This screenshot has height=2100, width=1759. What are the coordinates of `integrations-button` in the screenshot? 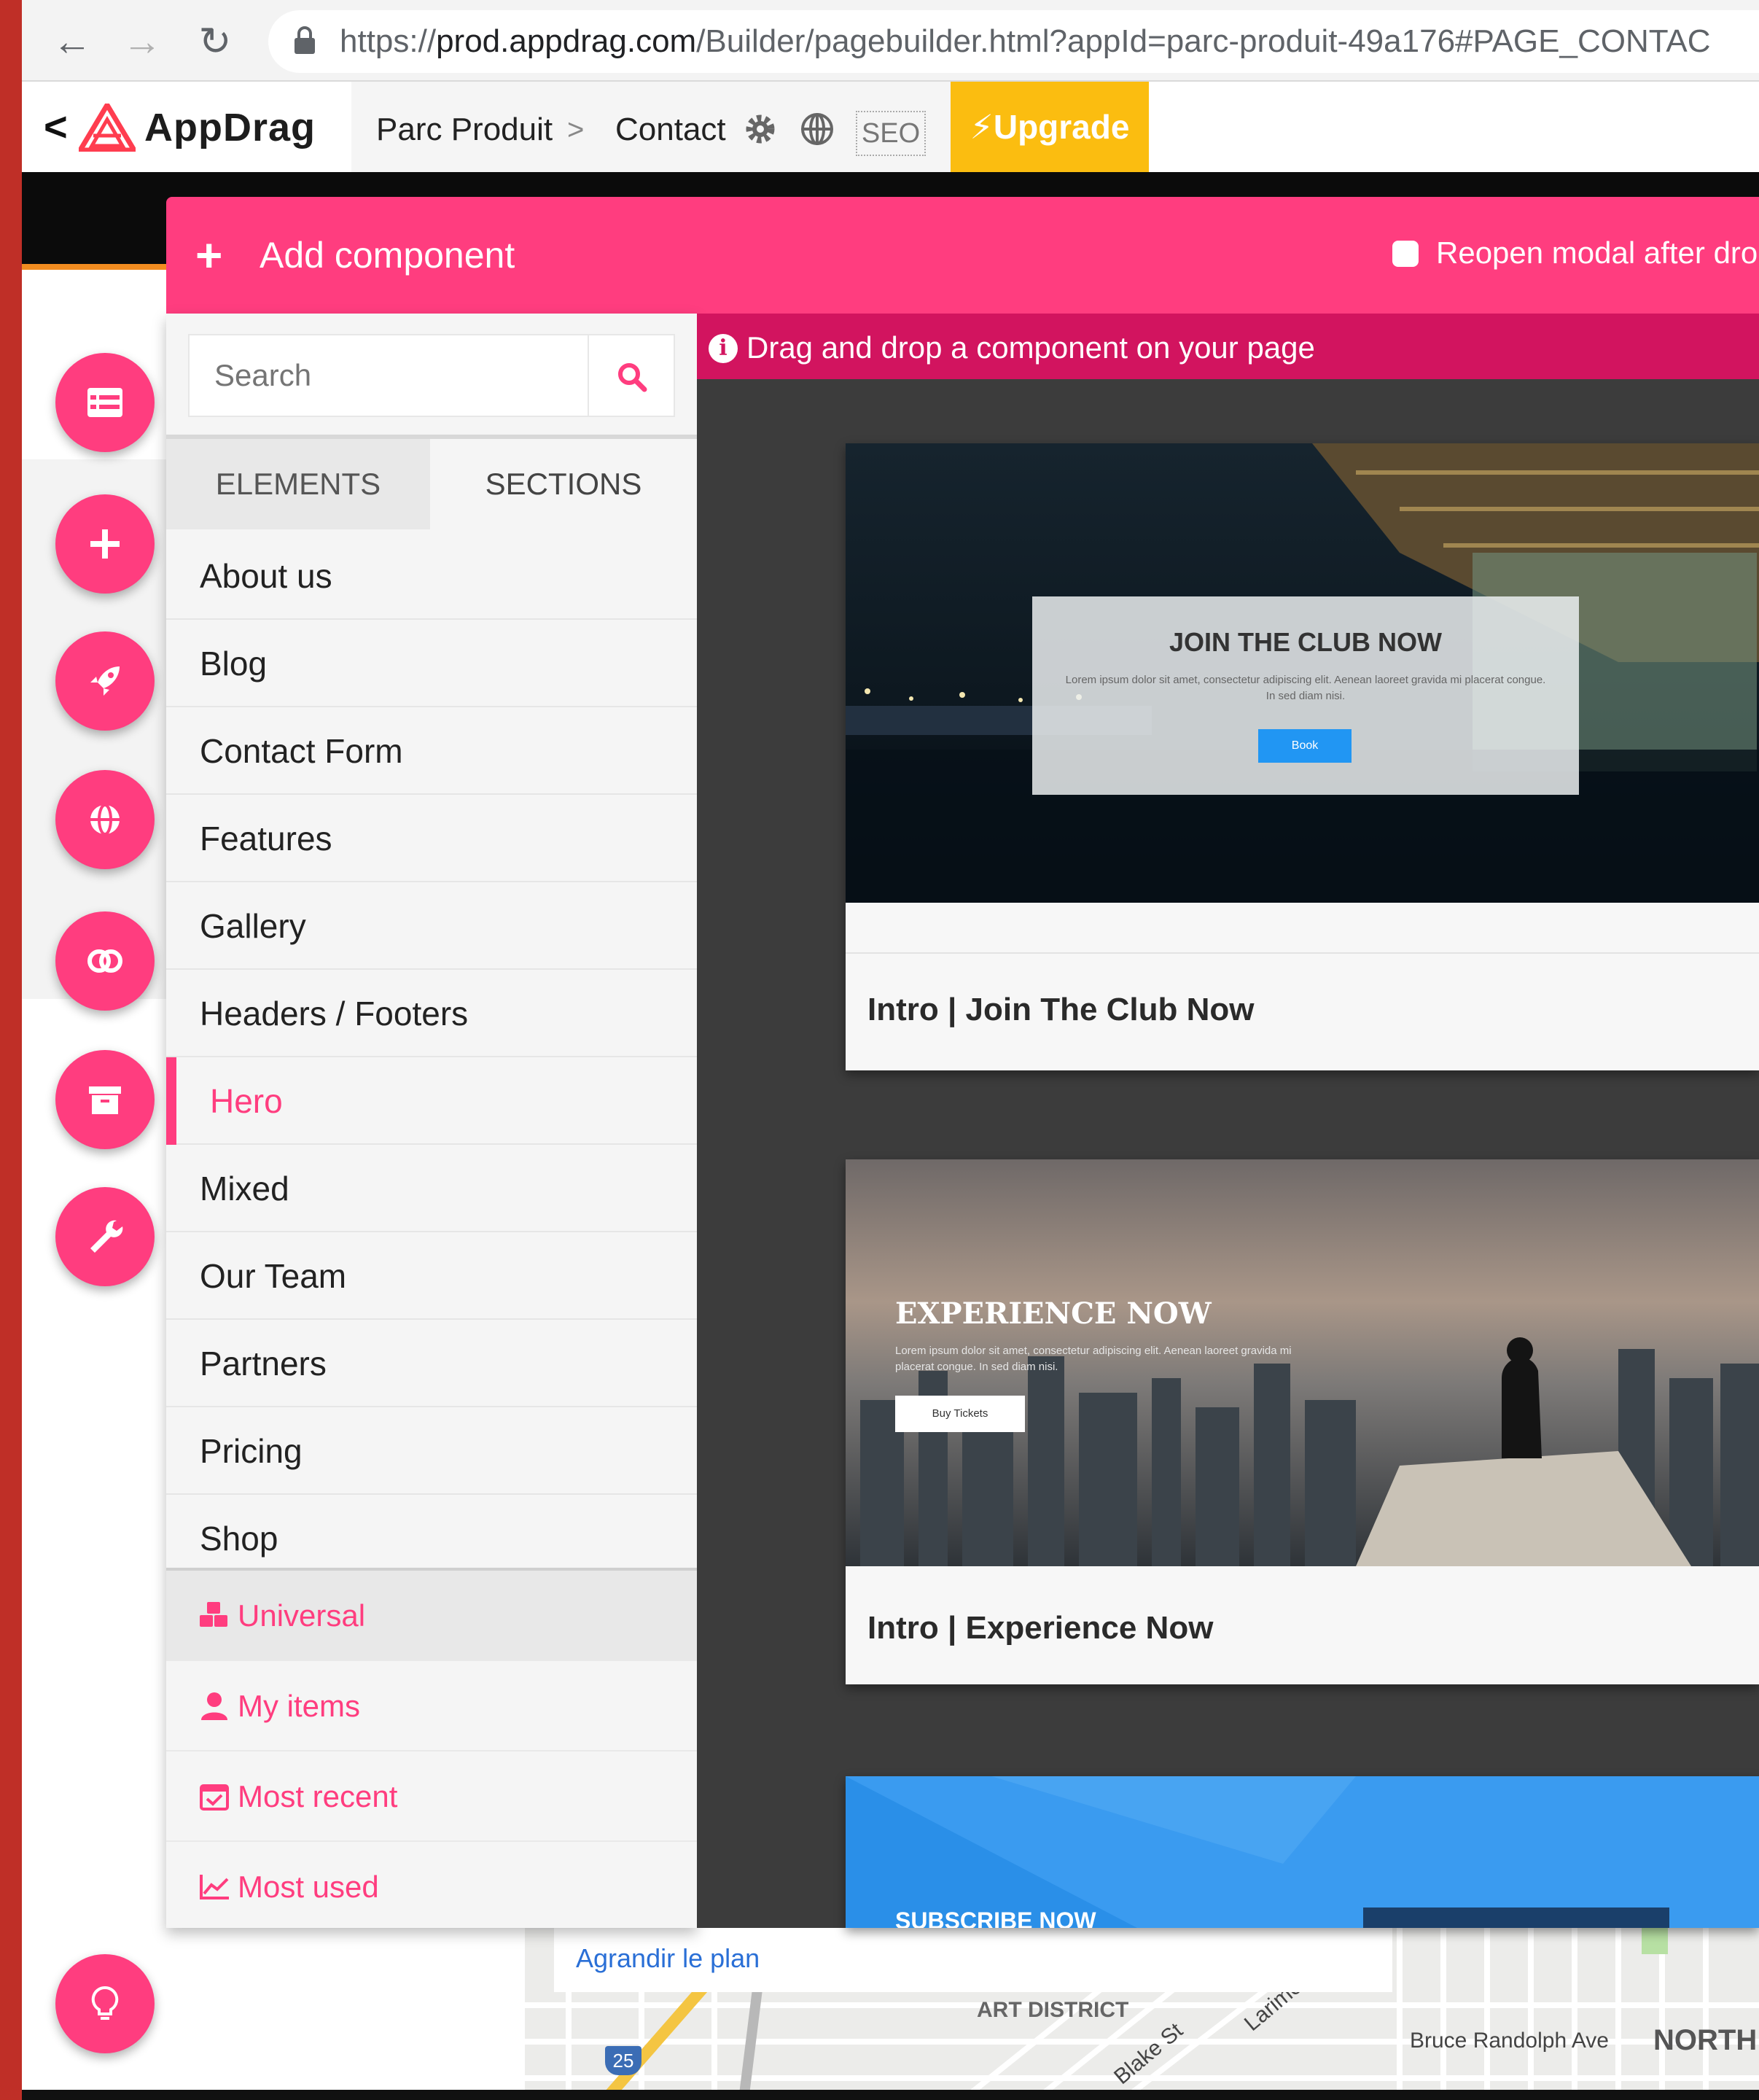 It's located at (105, 961).